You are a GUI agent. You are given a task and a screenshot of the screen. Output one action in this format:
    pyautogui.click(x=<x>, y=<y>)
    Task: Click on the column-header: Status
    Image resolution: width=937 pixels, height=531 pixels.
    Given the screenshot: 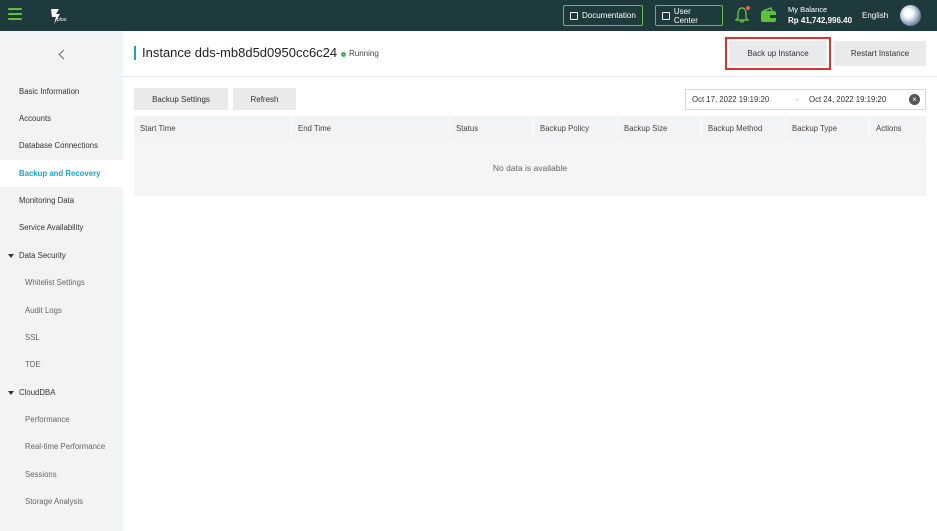 What is the action you would take?
    pyautogui.click(x=492, y=128)
    